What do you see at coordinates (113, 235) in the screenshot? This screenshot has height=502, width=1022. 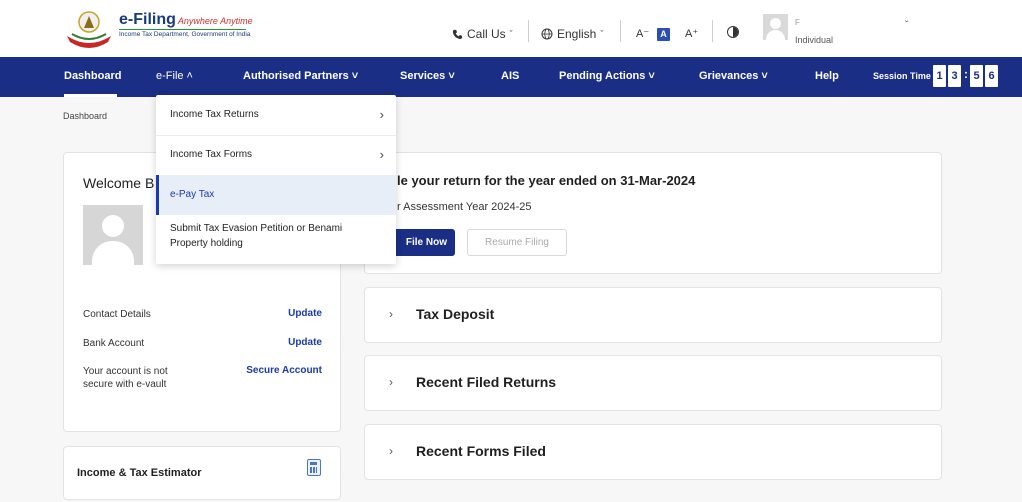 I see `profile-photo` at bounding box center [113, 235].